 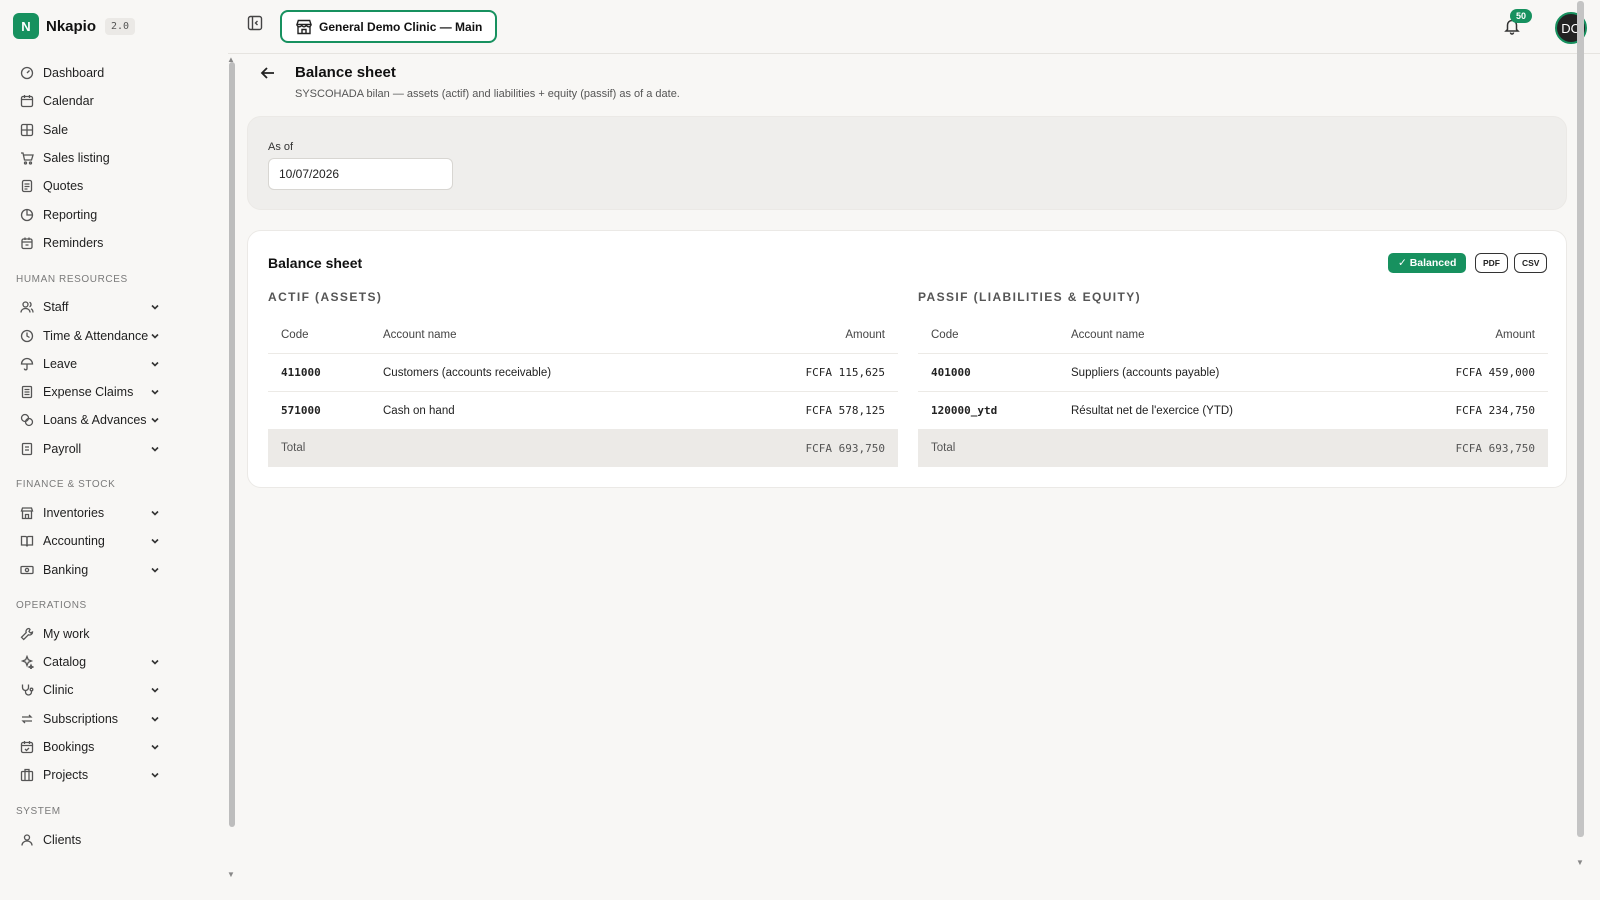 I want to click on wrench-icon, so click(x=27, y=634).